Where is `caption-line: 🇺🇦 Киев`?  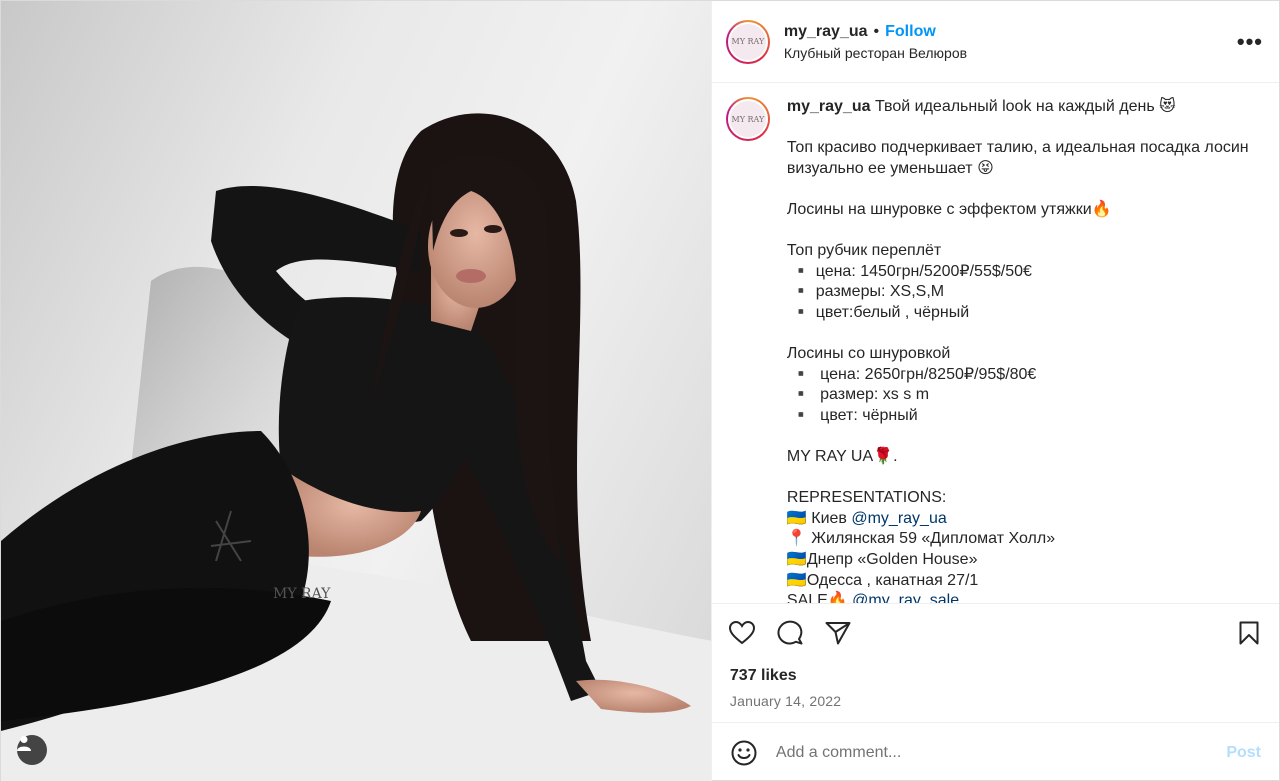
caption-line: 🇺🇦 Киев is located at coordinates (819, 518).